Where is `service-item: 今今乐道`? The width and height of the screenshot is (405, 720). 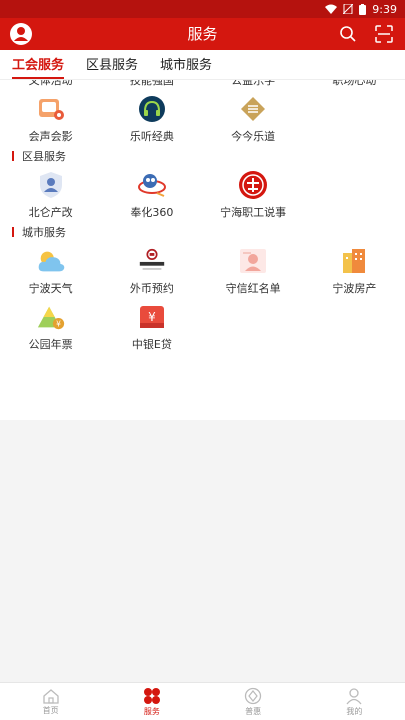
service-item: 今今乐道 is located at coordinates (253, 118).